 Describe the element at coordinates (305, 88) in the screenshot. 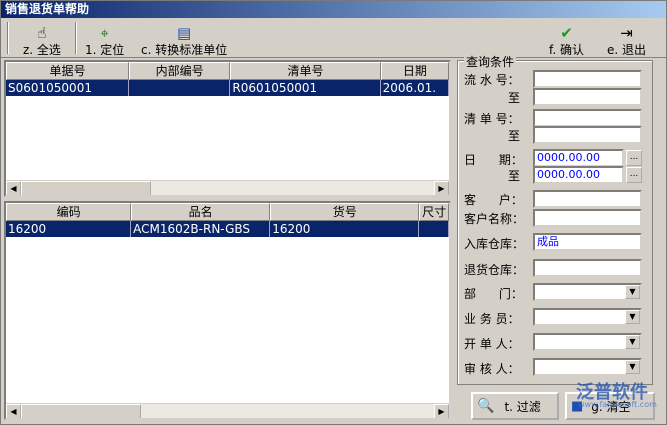

I see `table-cell: R0601050001` at that location.